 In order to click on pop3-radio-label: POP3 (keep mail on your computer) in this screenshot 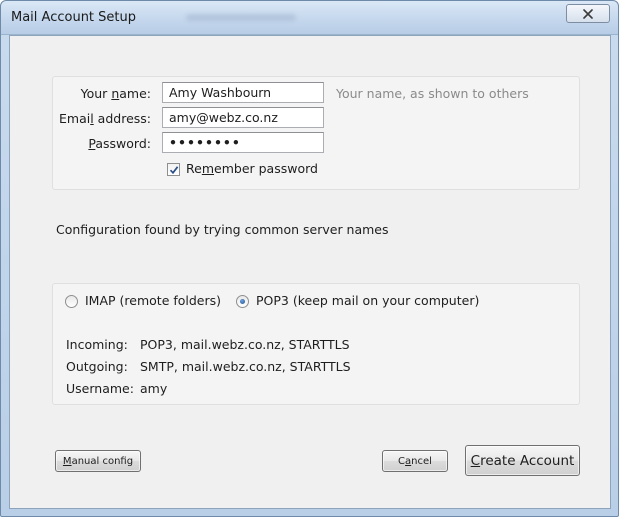, I will do `click(367, 300)`.